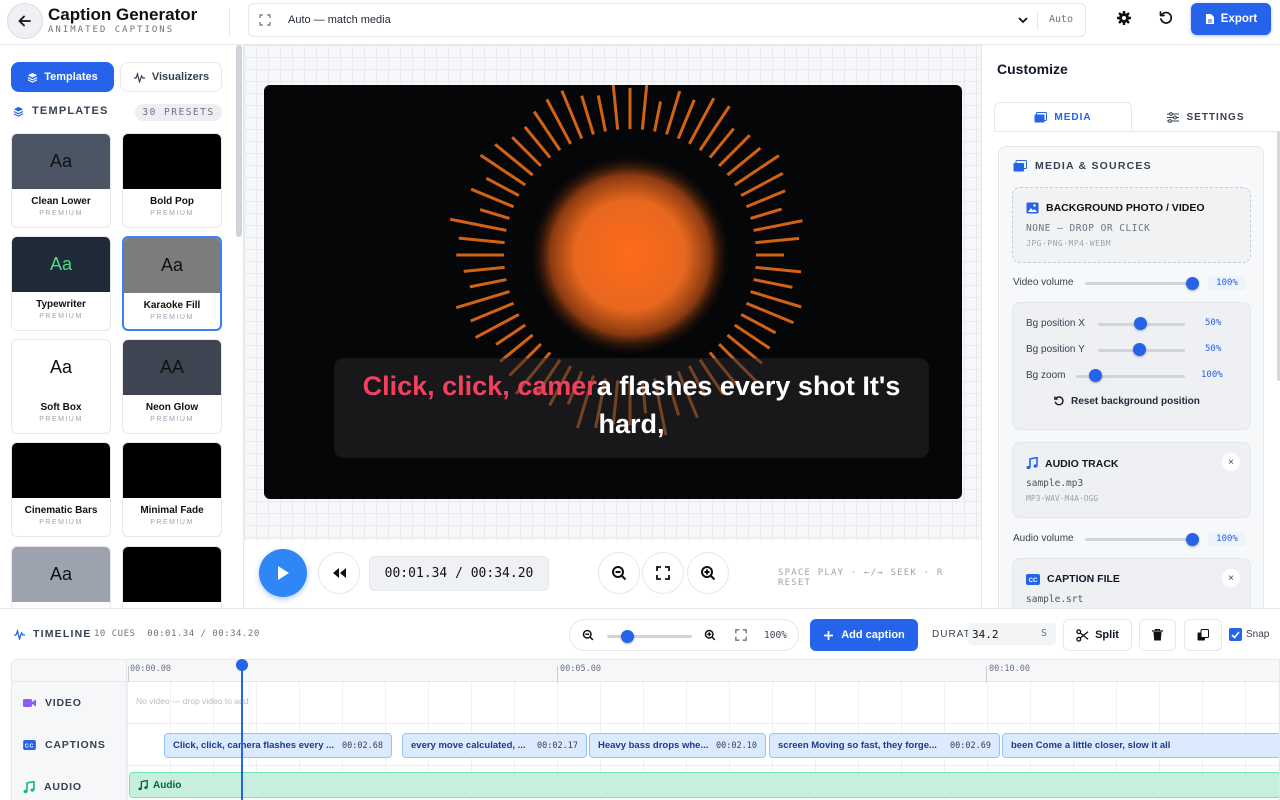  I want to click on playhead, so click(242, 732).